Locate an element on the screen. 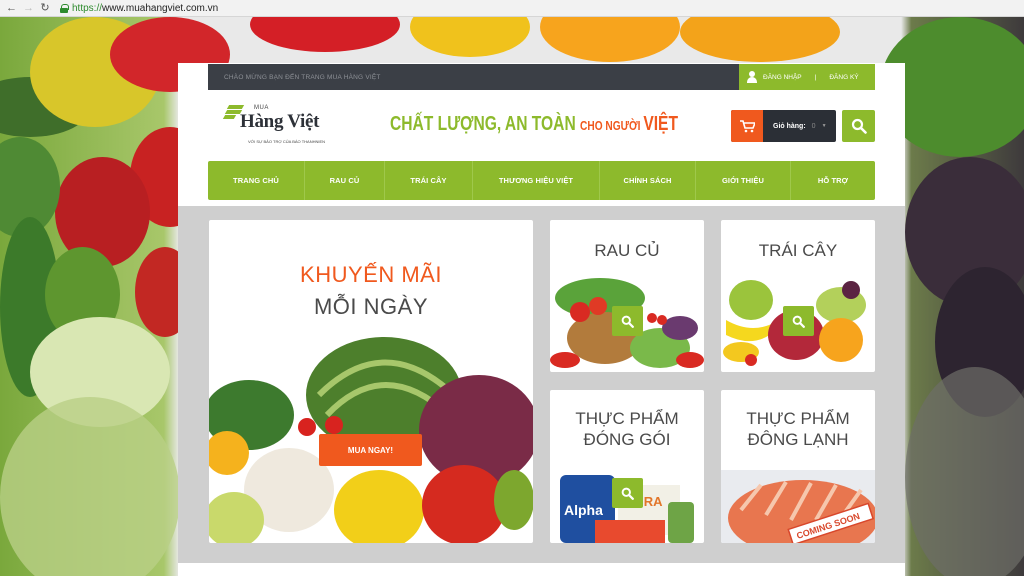 Image resolution: width=1024 pixels, height=576 pixels. fruit-basket-image is located at coordinates (794, 323).